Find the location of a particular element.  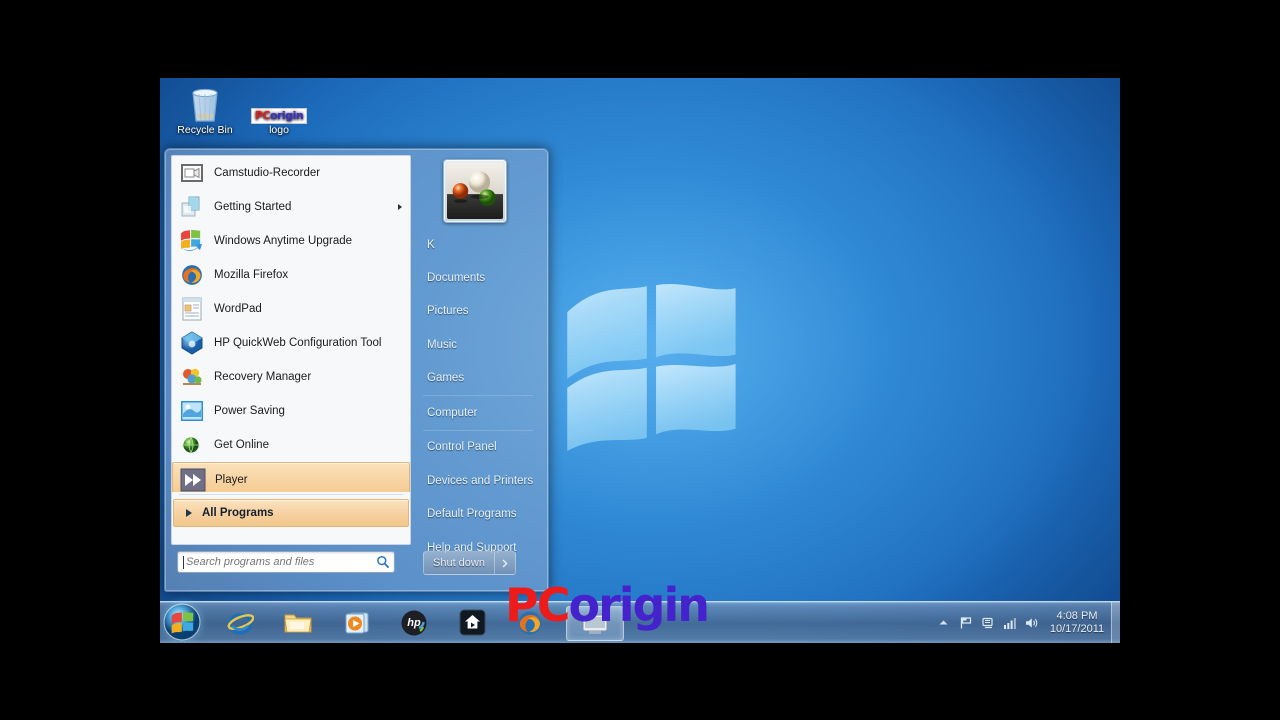

media-player-icon is located at coordinates (357, 622).